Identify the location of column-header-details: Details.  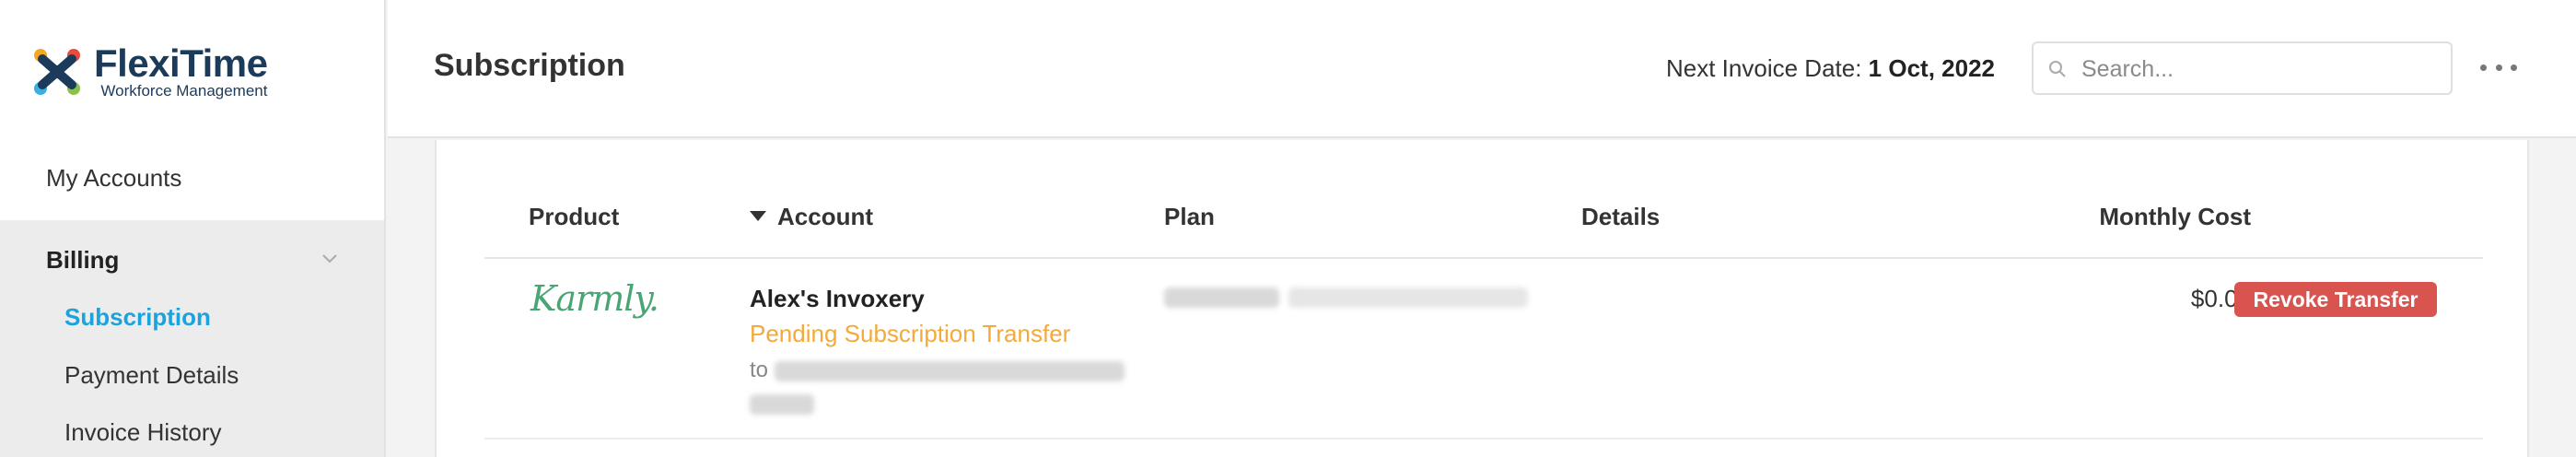
(1621, 216).